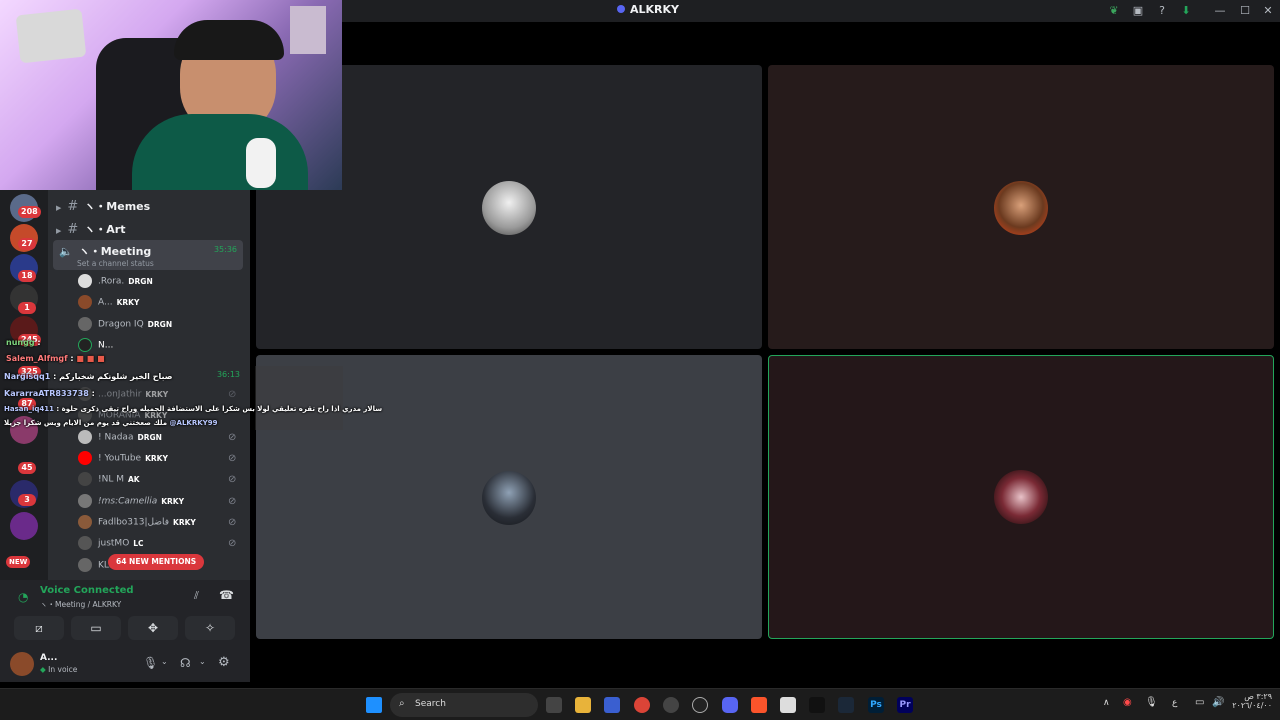 Image resolution: width=1280 pixels, height=720 pixels. What do you see at coordinates (24, 526) in the screenshot?
I see `server-icon` at bounding box center [24, 526].